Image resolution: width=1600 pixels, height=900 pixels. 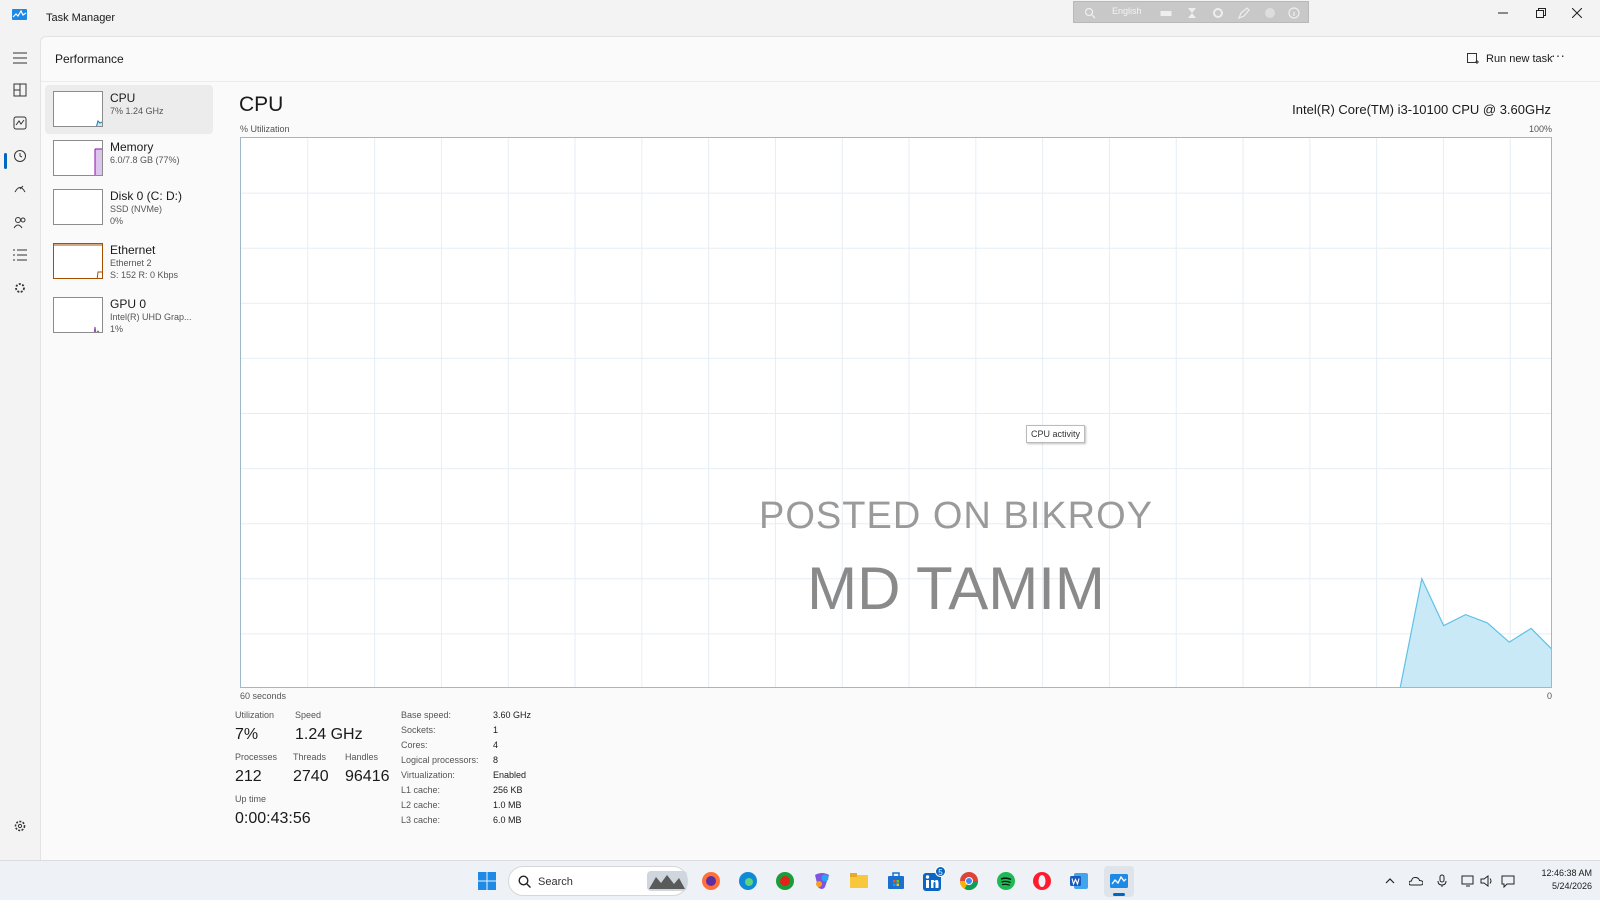 What do you see at coordinates (251, 799) in the screenshot?
I see `uptime-label: Up time` at bounding box center [251, 799].